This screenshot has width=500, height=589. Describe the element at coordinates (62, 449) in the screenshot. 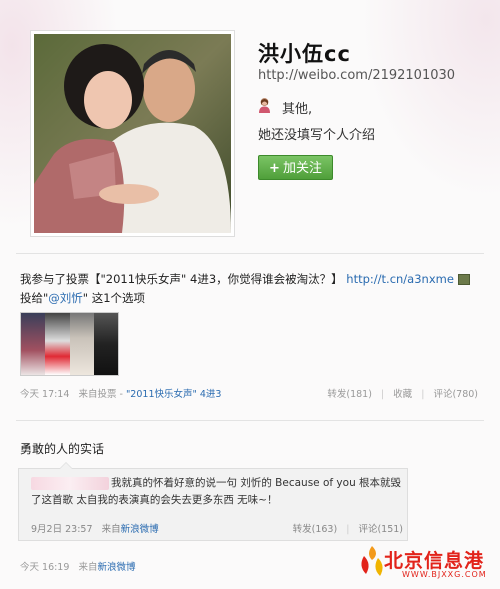

I see `post-text: 勇敢的人的实话` at that location.